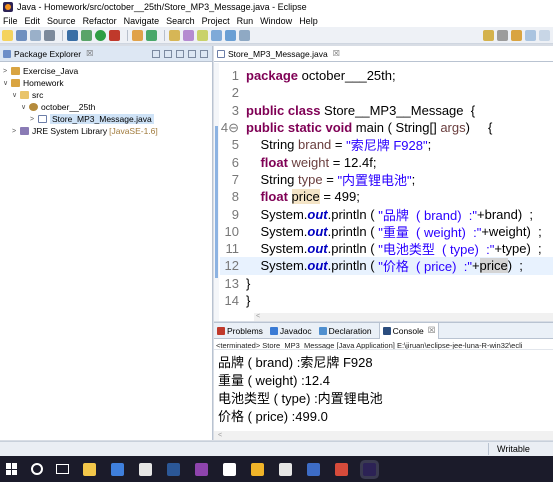 This screenshot has width=553, height=482. Describe the element at coordinates (353, 249) in the screenshot. I see `code-token: .println (` at that location.